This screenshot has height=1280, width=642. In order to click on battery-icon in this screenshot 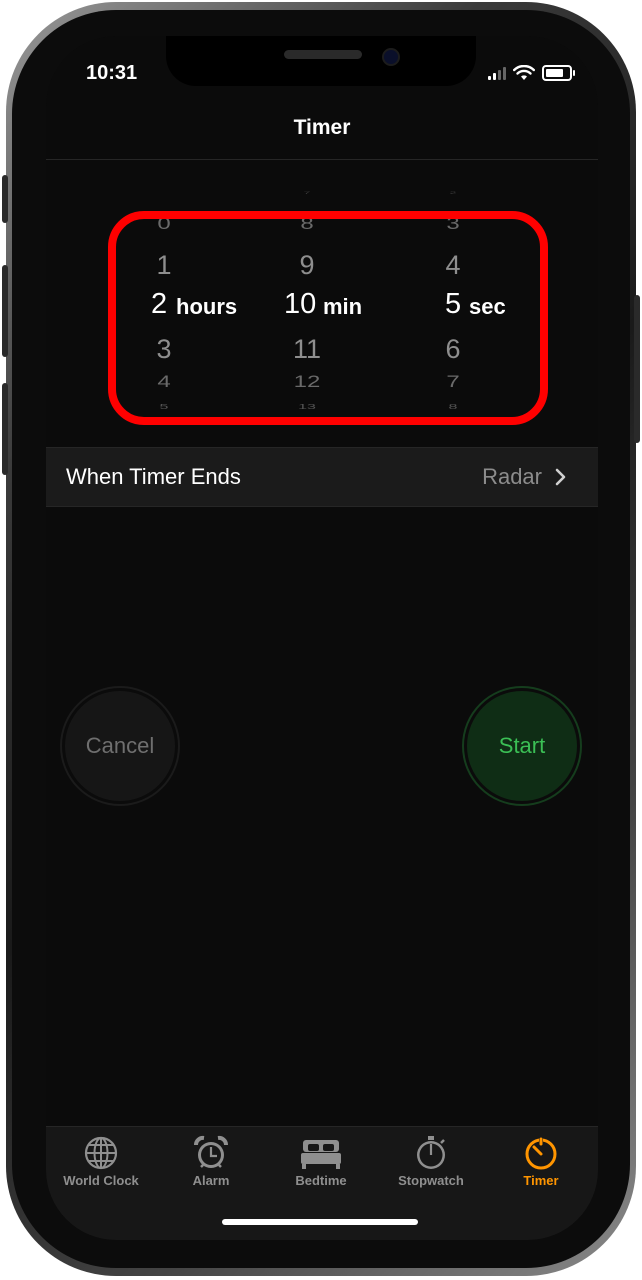, I will do `click(558, 73)`.